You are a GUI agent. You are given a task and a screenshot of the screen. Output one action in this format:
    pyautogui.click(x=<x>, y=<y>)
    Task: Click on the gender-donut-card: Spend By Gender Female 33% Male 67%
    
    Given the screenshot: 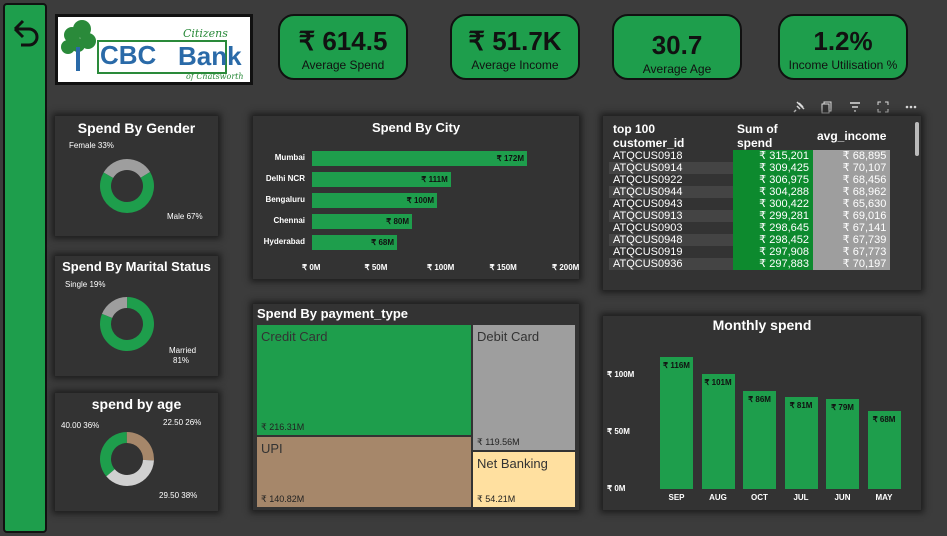 What is the action you would take?
    pyautogui.click(x=136, y=176)
    